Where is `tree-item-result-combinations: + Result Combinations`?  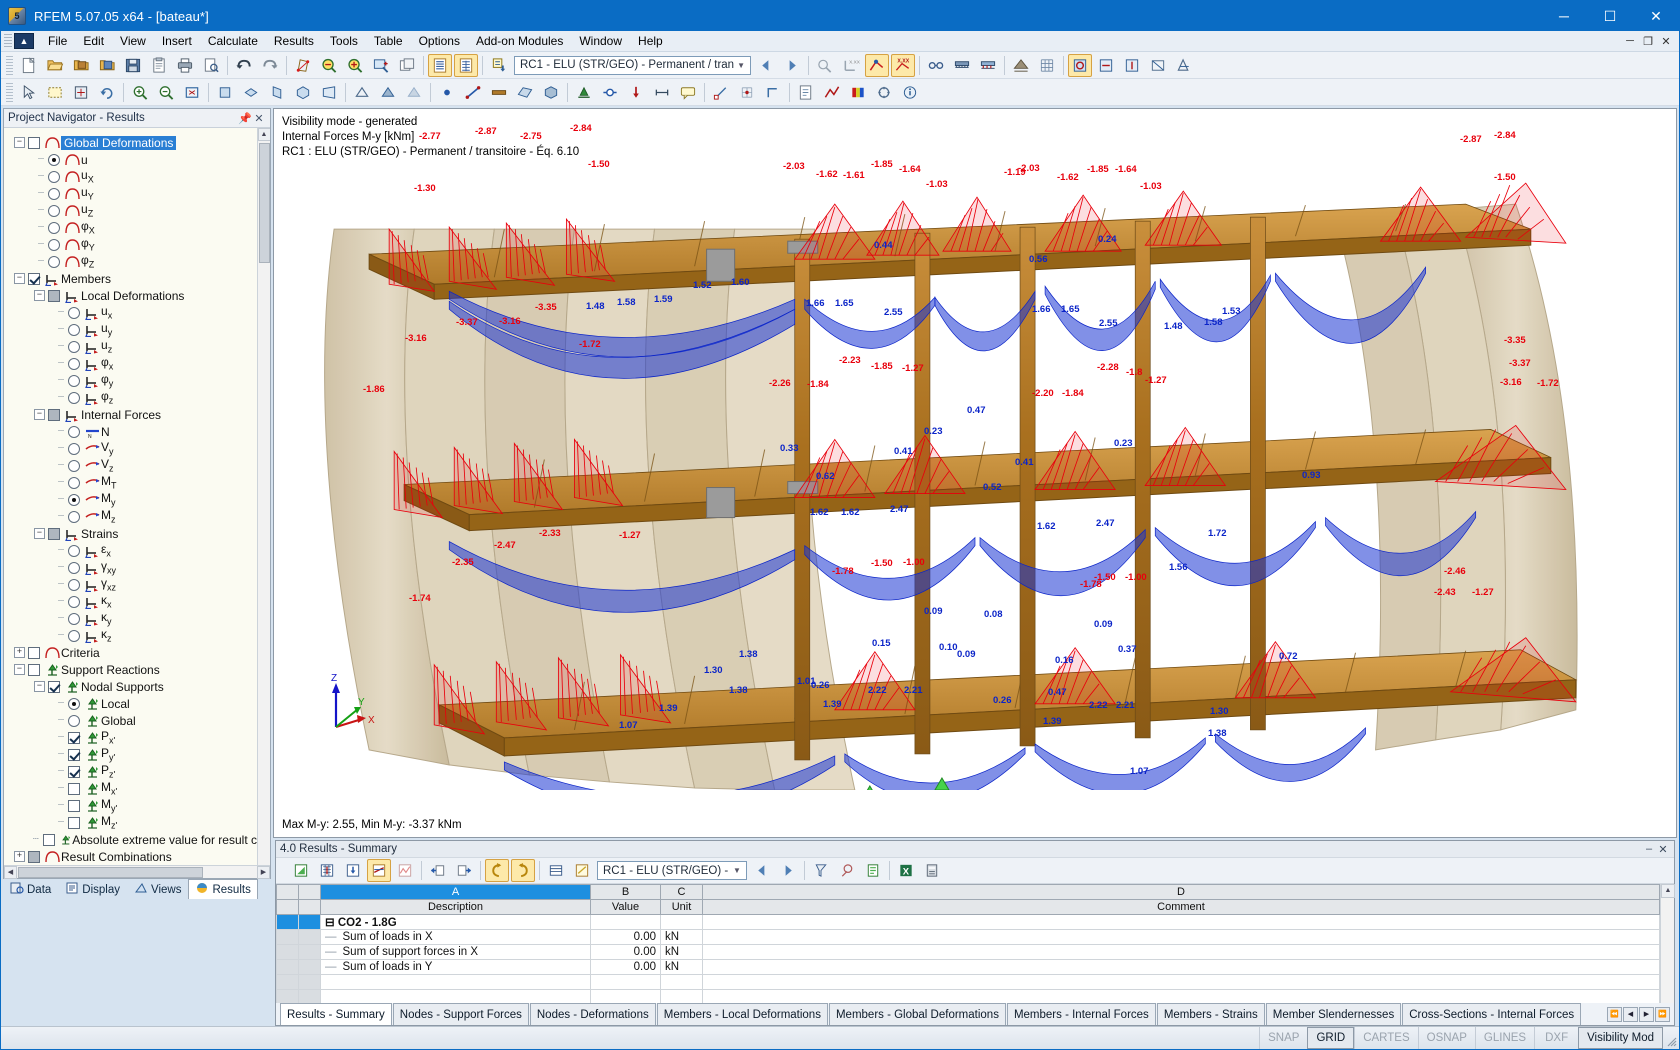 tree-item-result-combinations: + Result Combinations is located at coordinates (130, 856).